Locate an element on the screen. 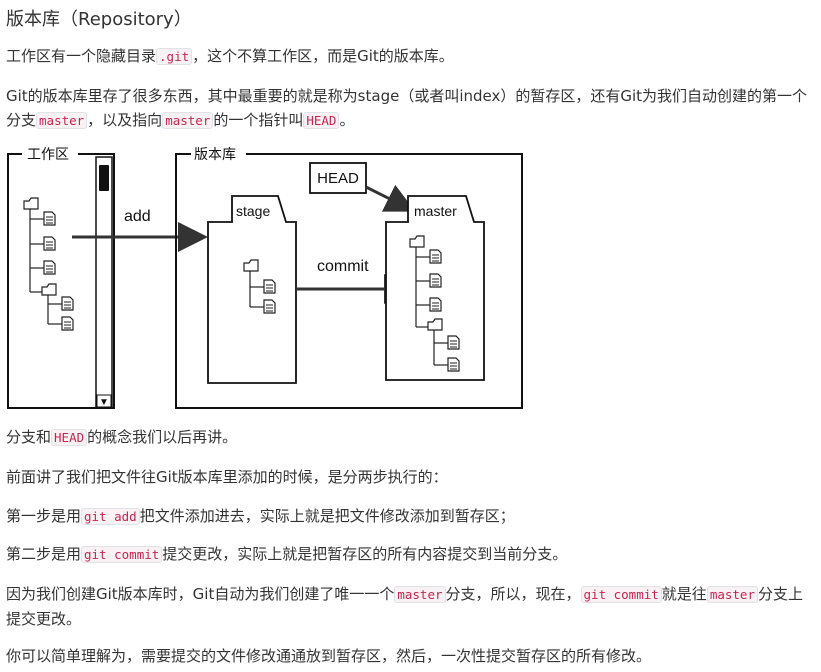  inline-code: .git is located at coordinates (174, 56).